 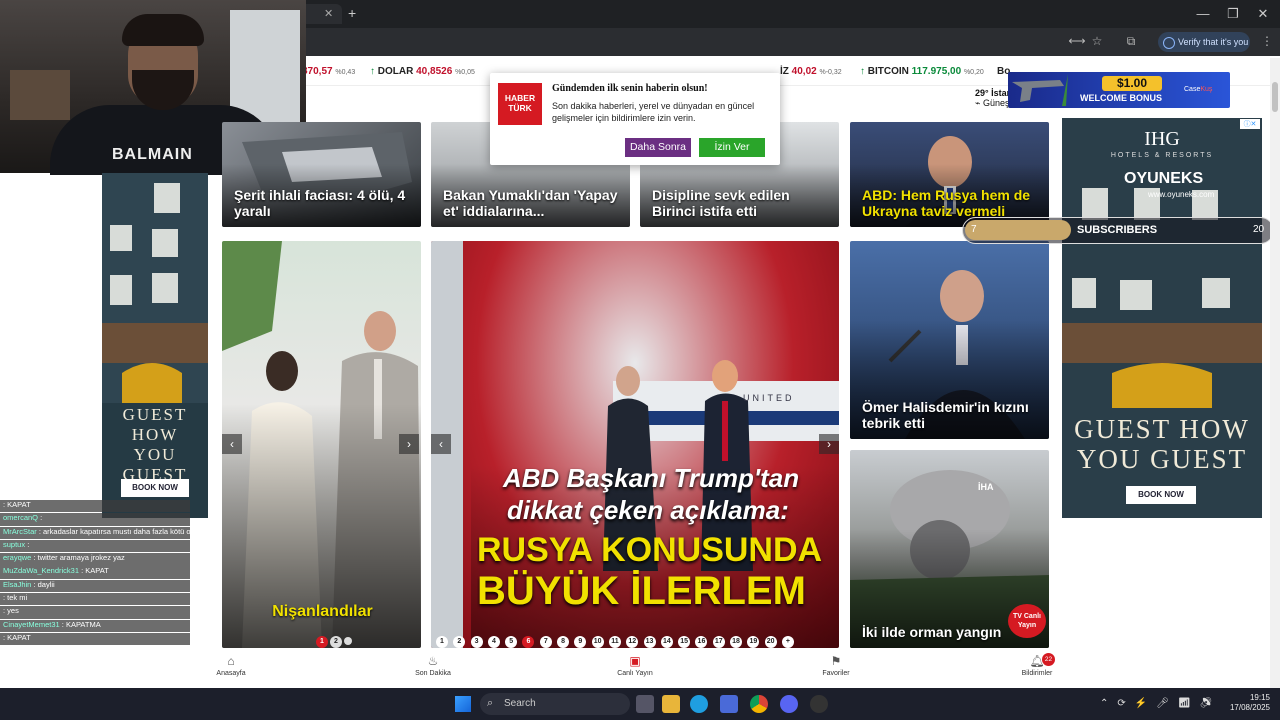 What do you see at coordinates (395, 71) in the screenshot?
I see `ticker-name: DOLAR` at bounding box center [395, 71].